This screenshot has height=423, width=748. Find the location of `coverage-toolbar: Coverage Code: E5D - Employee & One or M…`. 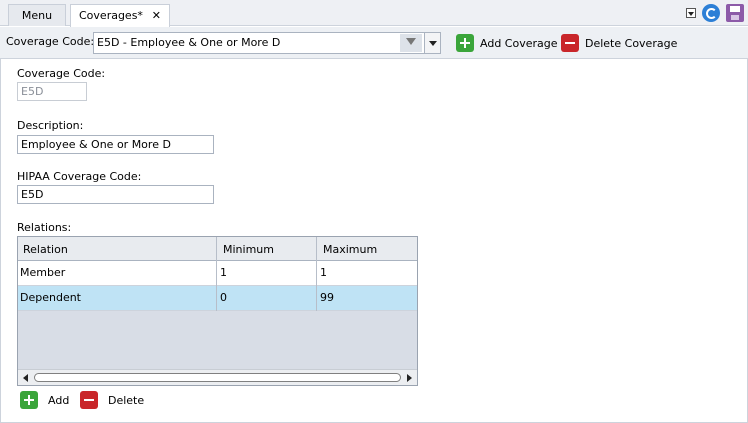

coverage-toolbar: Coverage Code: E5D - Employee & One or M… is located at coordinates (374, 43).